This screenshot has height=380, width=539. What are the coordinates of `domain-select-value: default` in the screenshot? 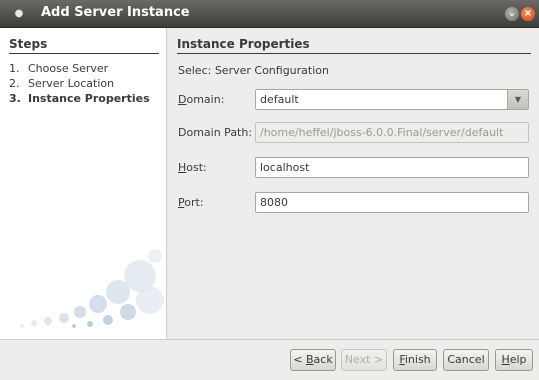 It's located at (279, 99).